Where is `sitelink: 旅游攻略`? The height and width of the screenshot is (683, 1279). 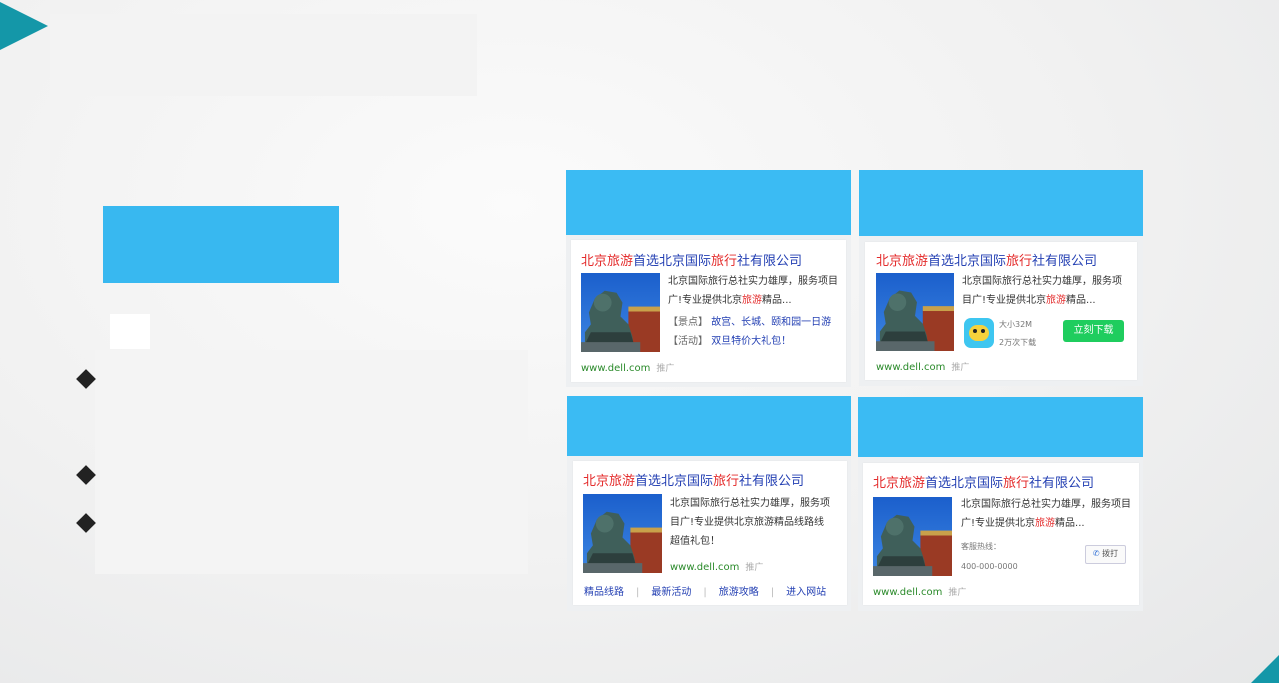
sitelink: 旅游攻略 is located at coordinates (739, 592).